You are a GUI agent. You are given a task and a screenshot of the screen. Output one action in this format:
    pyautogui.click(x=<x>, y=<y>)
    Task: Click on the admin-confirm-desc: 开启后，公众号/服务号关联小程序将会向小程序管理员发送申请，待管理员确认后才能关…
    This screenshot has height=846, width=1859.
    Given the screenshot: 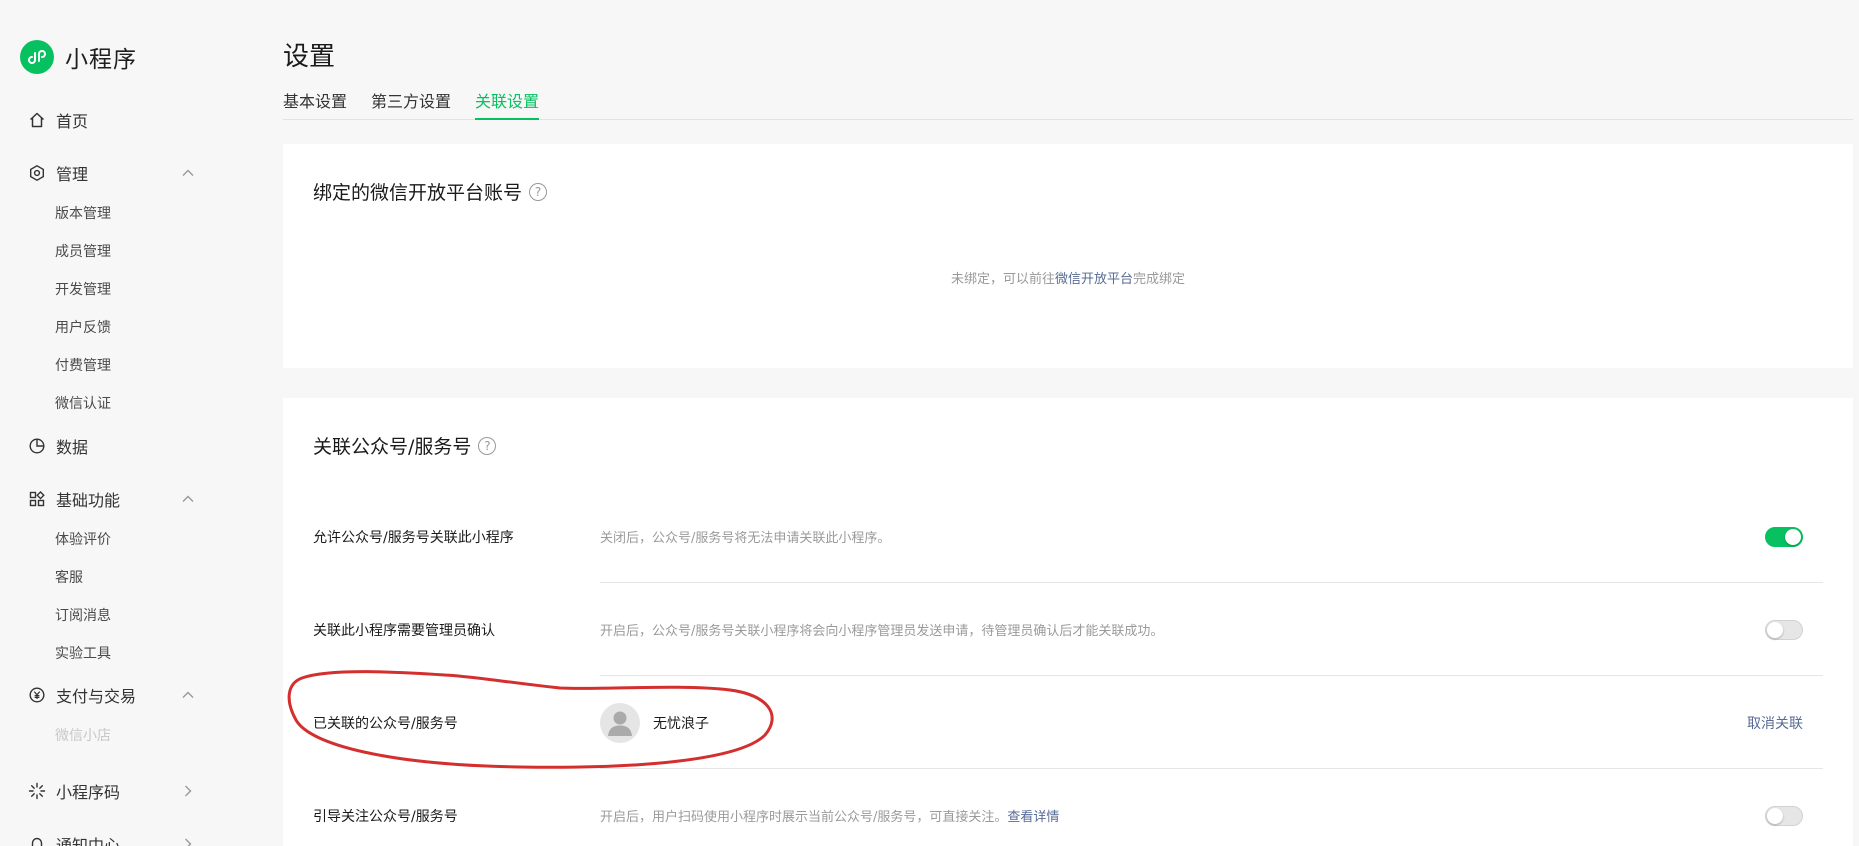 What is the action you would take?
    pyautogui.click(x=882, y=631)
    